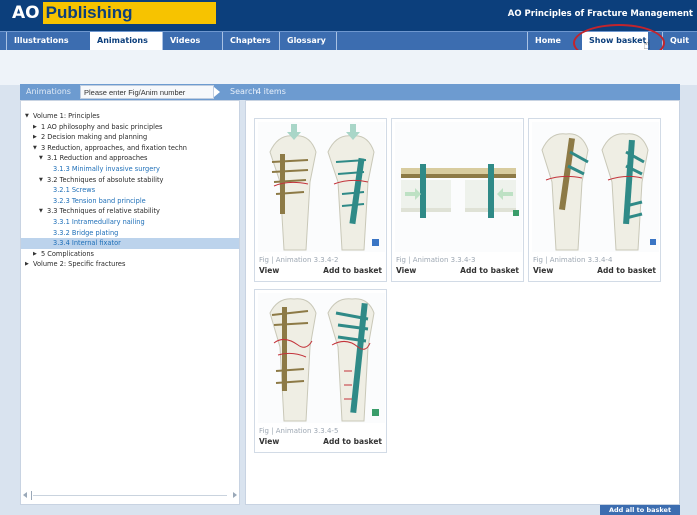  Describe the element at coordinates (105, 179) in the screenshot. I see `tree-node-label: 3.2 Techniques of absolute stability` at that location.